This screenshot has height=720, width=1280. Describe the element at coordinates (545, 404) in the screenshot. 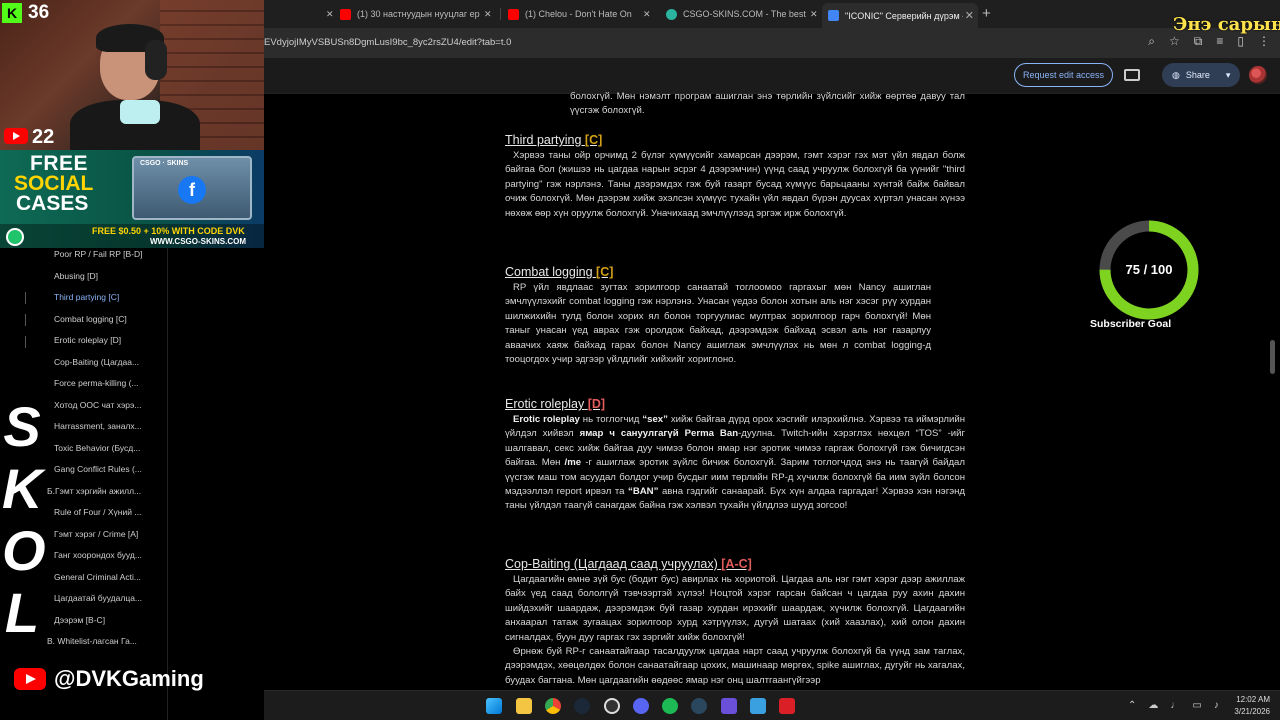

I see `heading-text: Erotic roleplay` at that location.